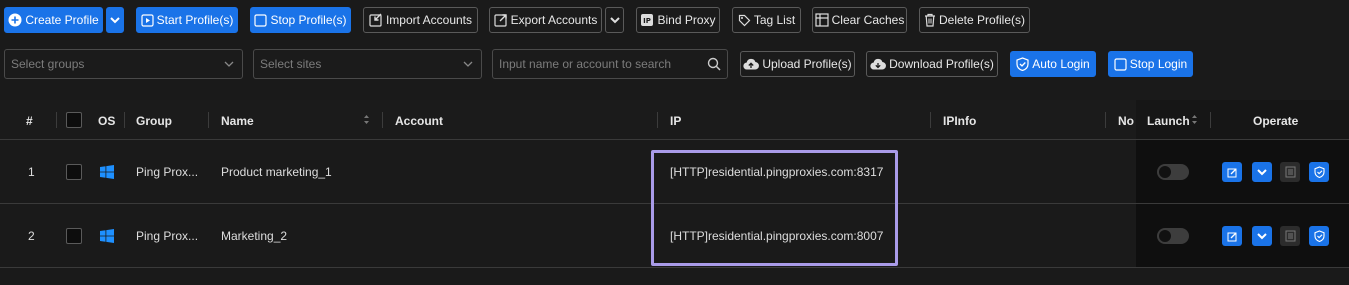 This screenshot has width=1349, height=285. I want to click on start-profiles-button: Start Profile(s), so click(187, 20).